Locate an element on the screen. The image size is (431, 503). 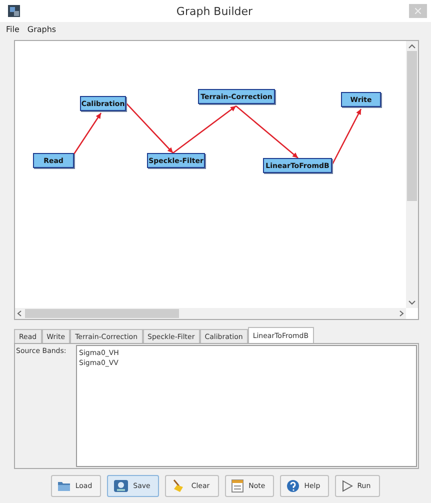
folder-icon is located at coordinates (64, 486).